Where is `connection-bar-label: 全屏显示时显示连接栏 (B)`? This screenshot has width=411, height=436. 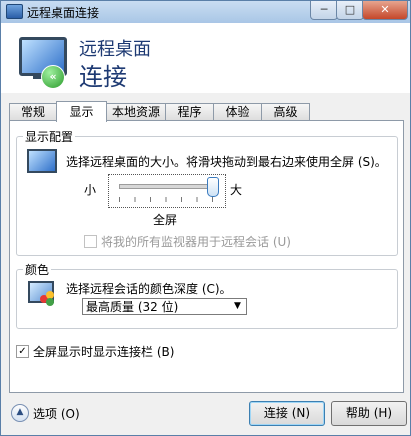
connection-bar-label: 全屏显示时显示连接栏 (B) is located at coordinates (104, 352).